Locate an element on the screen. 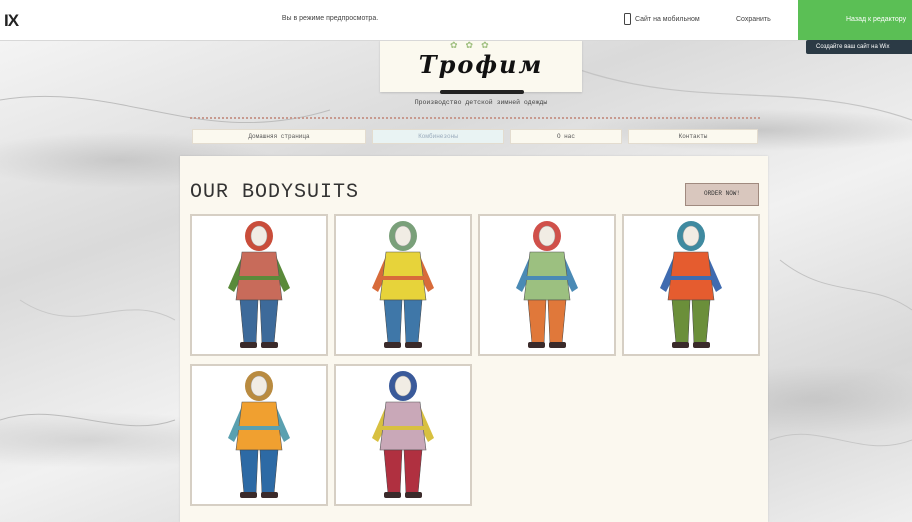 The height and width of the screenshot is (522, 912). save-button: Сохранить is located at coordinates (753, 19).